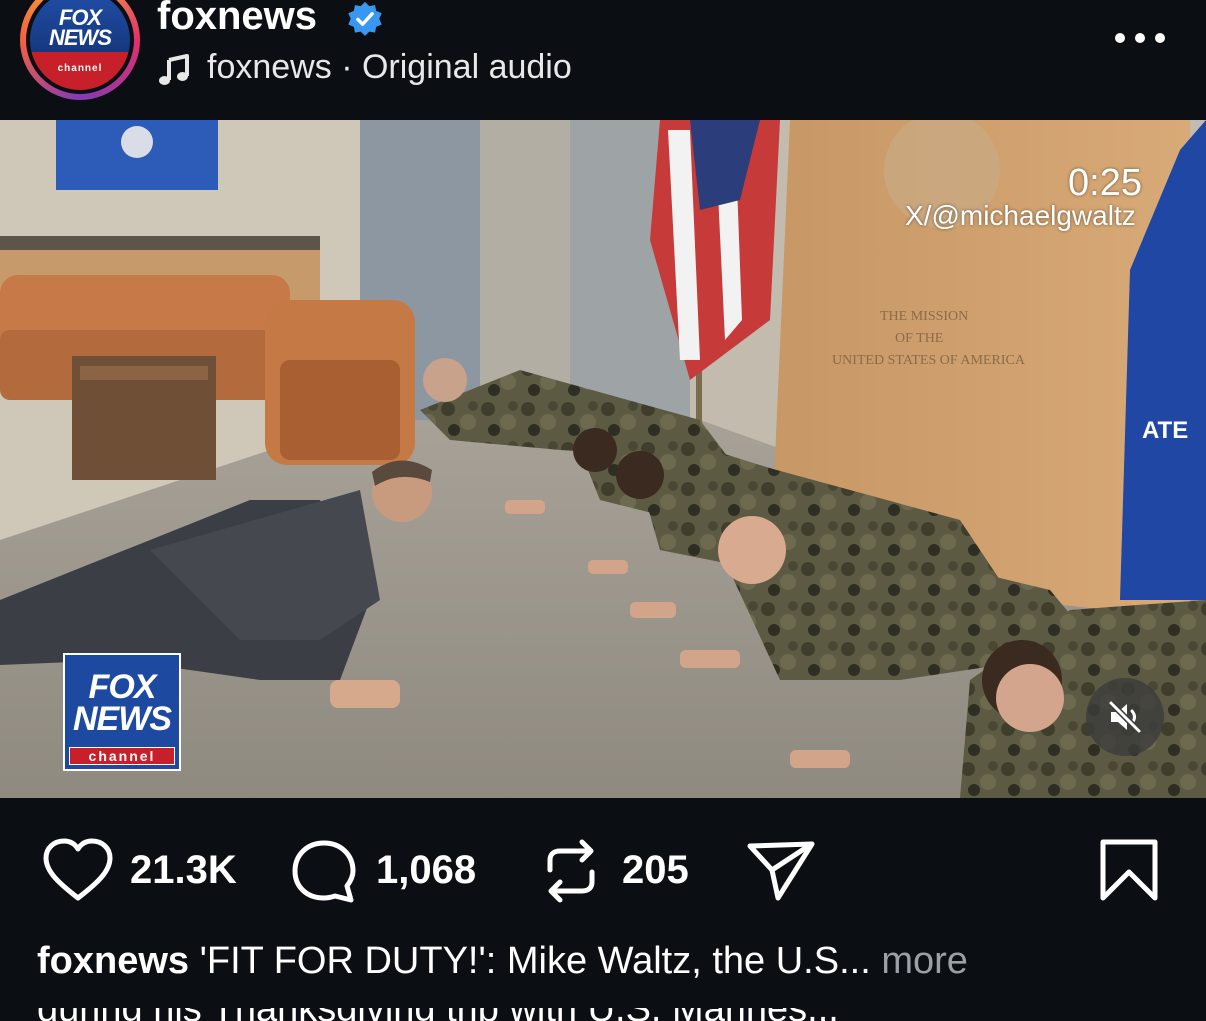 The height and width of the screenshot is (1021, 1206). I want to click on avatar-logo-text: FOX NEWS, so click(80, 28).